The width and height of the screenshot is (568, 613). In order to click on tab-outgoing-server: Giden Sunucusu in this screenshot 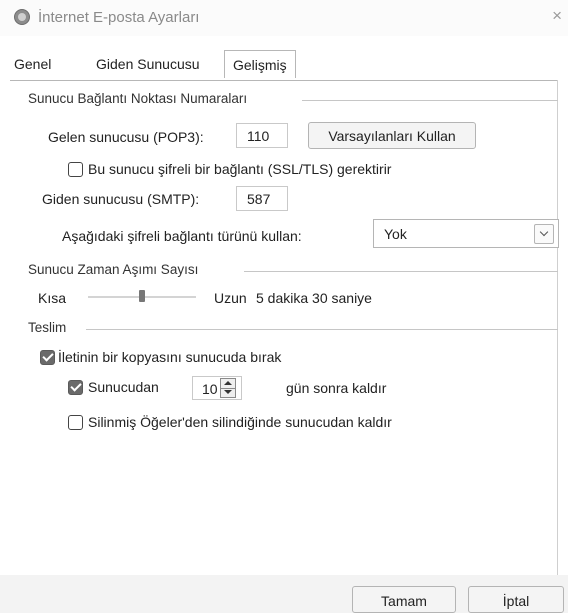, I will do `click(148, 64)`.